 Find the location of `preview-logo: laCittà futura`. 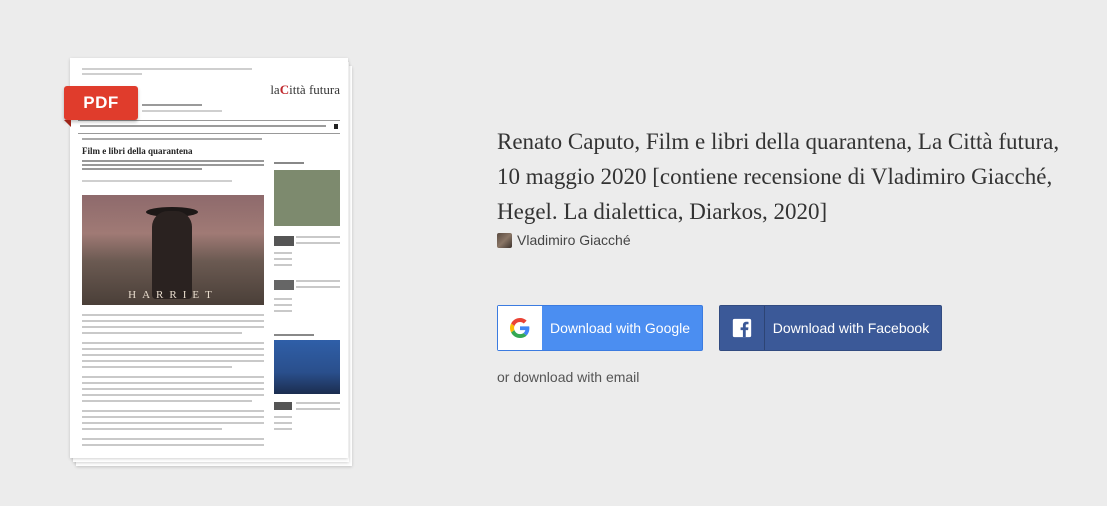

preview-logo: laCittà futura is located at coordinates (305, 89).